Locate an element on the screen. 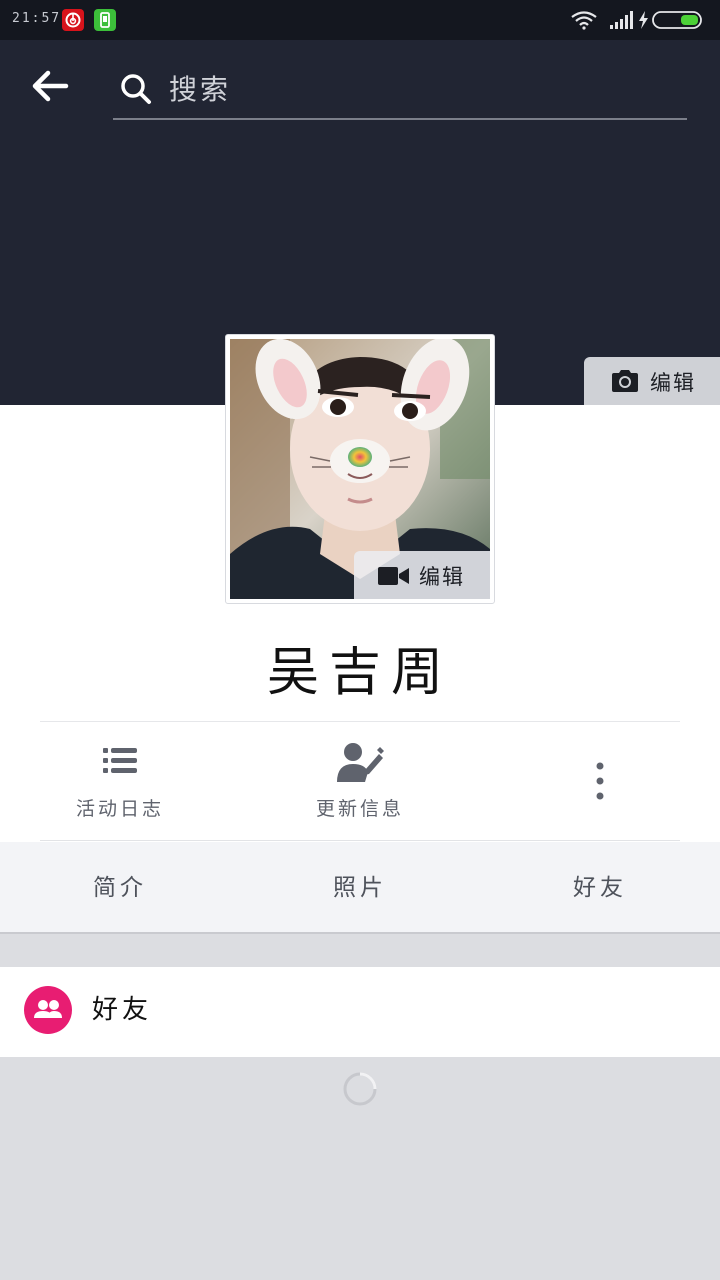 This screenshot has width=720, height=1280. tab-photos: 照片 is located at coordinates (360, 888).